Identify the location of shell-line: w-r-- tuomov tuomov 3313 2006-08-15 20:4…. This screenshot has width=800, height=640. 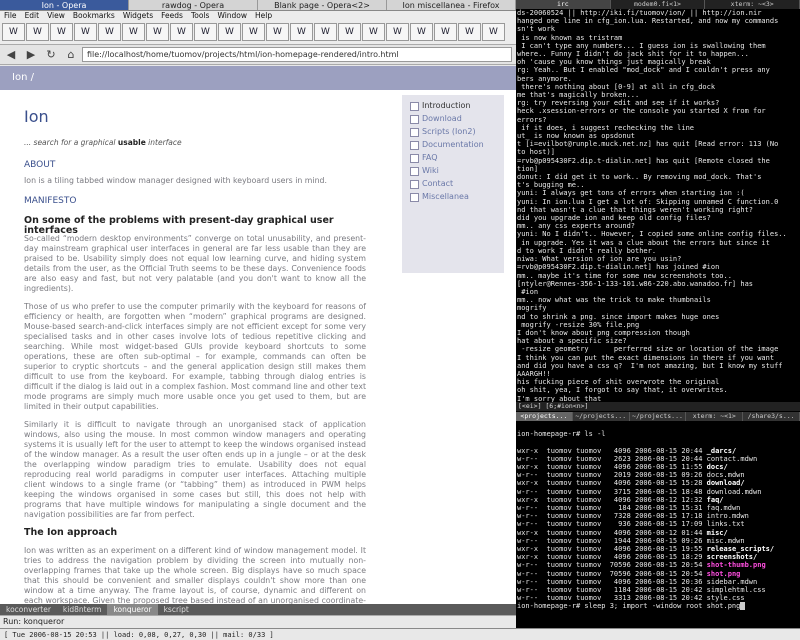
(658, 598).